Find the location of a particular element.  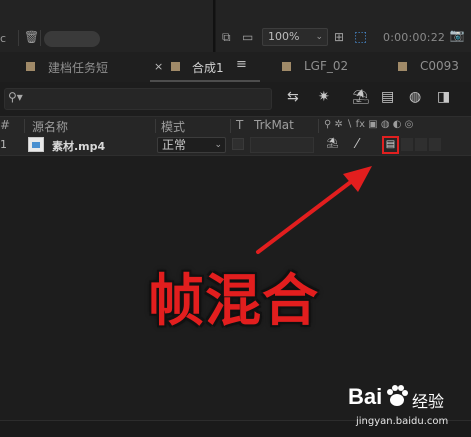

motion-blur-switch is located at coordinates (407, 144).